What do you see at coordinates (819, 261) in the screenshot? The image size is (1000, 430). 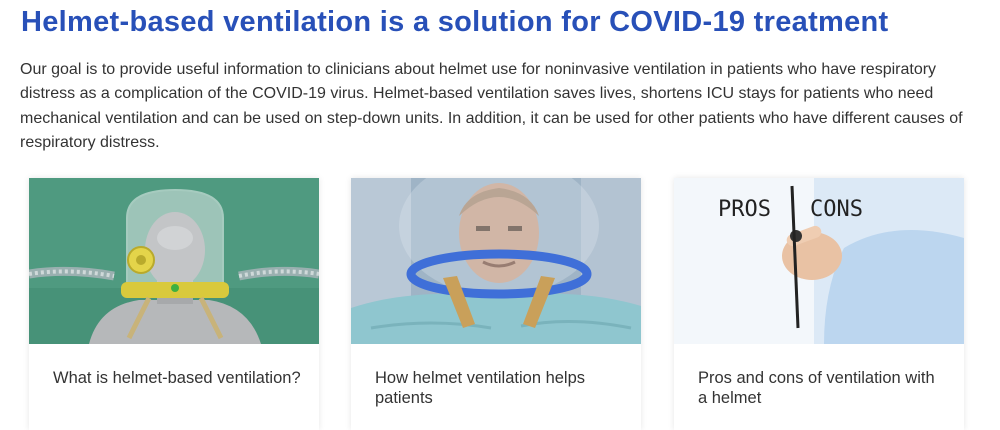 I see `pros-cons-image: PROS CONS` at bounding box center [819, 261].